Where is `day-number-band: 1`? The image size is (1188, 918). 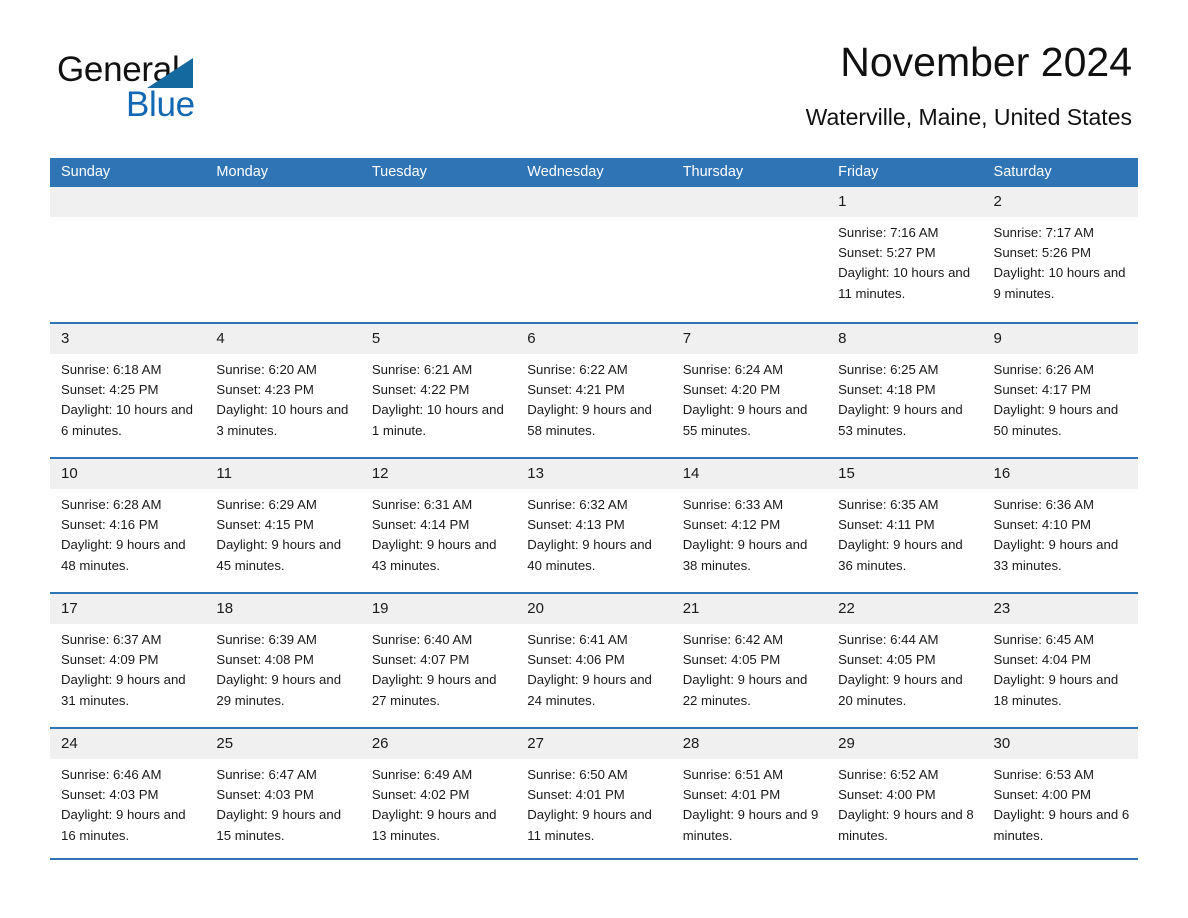
day-number-band: 1 is located at coordinates (905, 202).